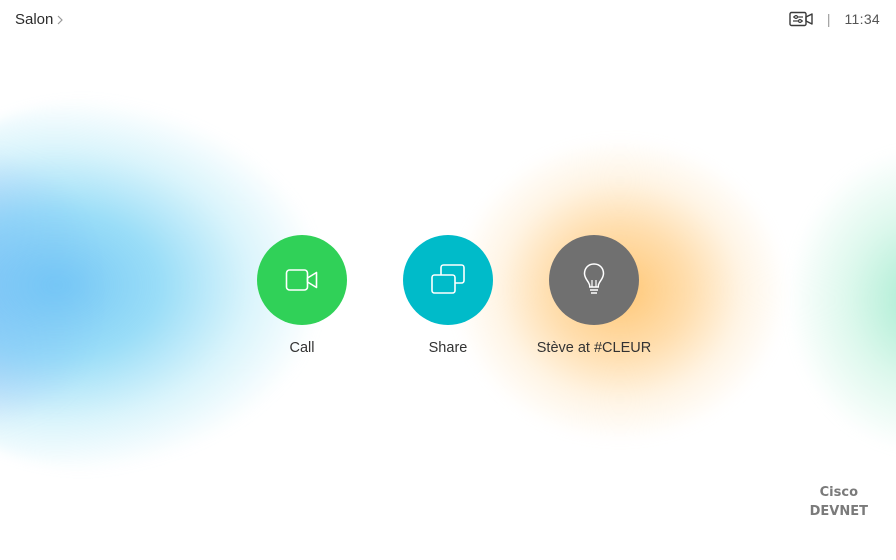  I want to click on call-button: Call, so click(302, 295).